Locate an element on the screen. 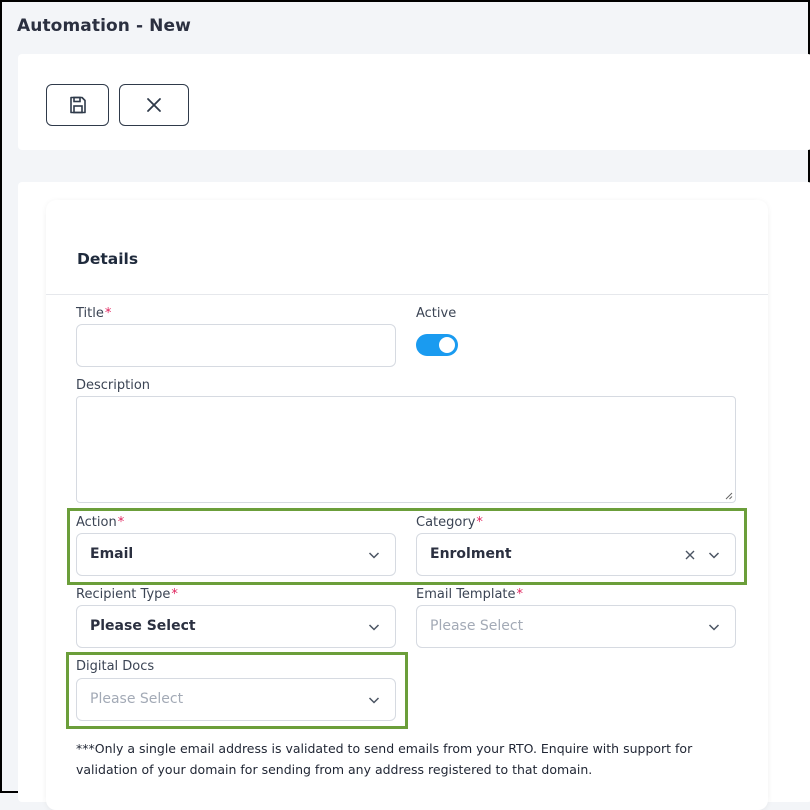 The width and height of the screenshot is (810, 810). digital-docs-label: Digital Docs is located at coordinates (115, 666).